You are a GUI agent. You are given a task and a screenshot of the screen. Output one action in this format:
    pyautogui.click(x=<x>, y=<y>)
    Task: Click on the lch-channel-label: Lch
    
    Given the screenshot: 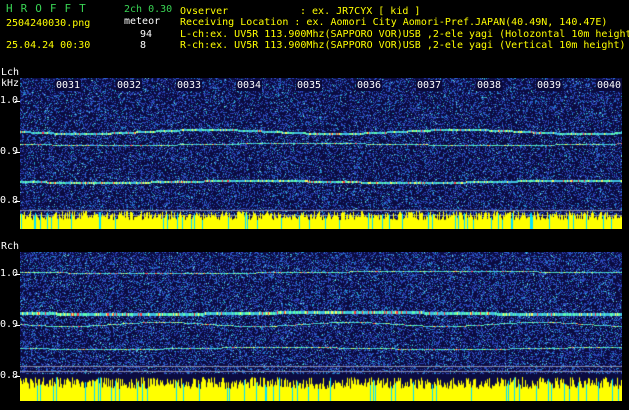 What is the action you would take?
    pyautogui.click(x=10, y=72)
    